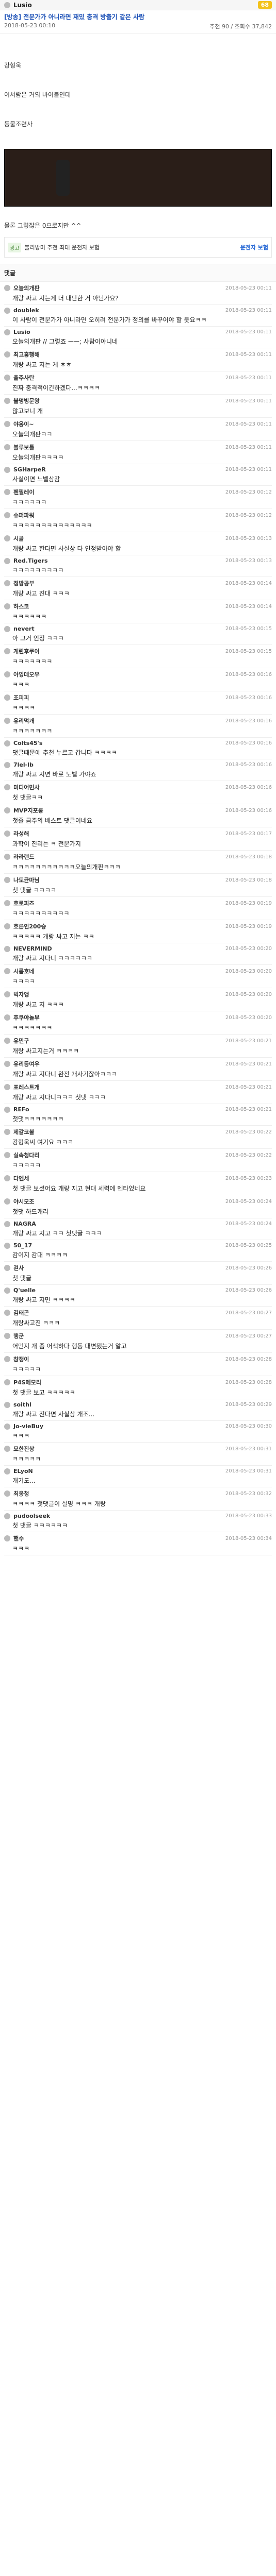  I want to click on comment-author: 다엔세, so click(21, 1178).